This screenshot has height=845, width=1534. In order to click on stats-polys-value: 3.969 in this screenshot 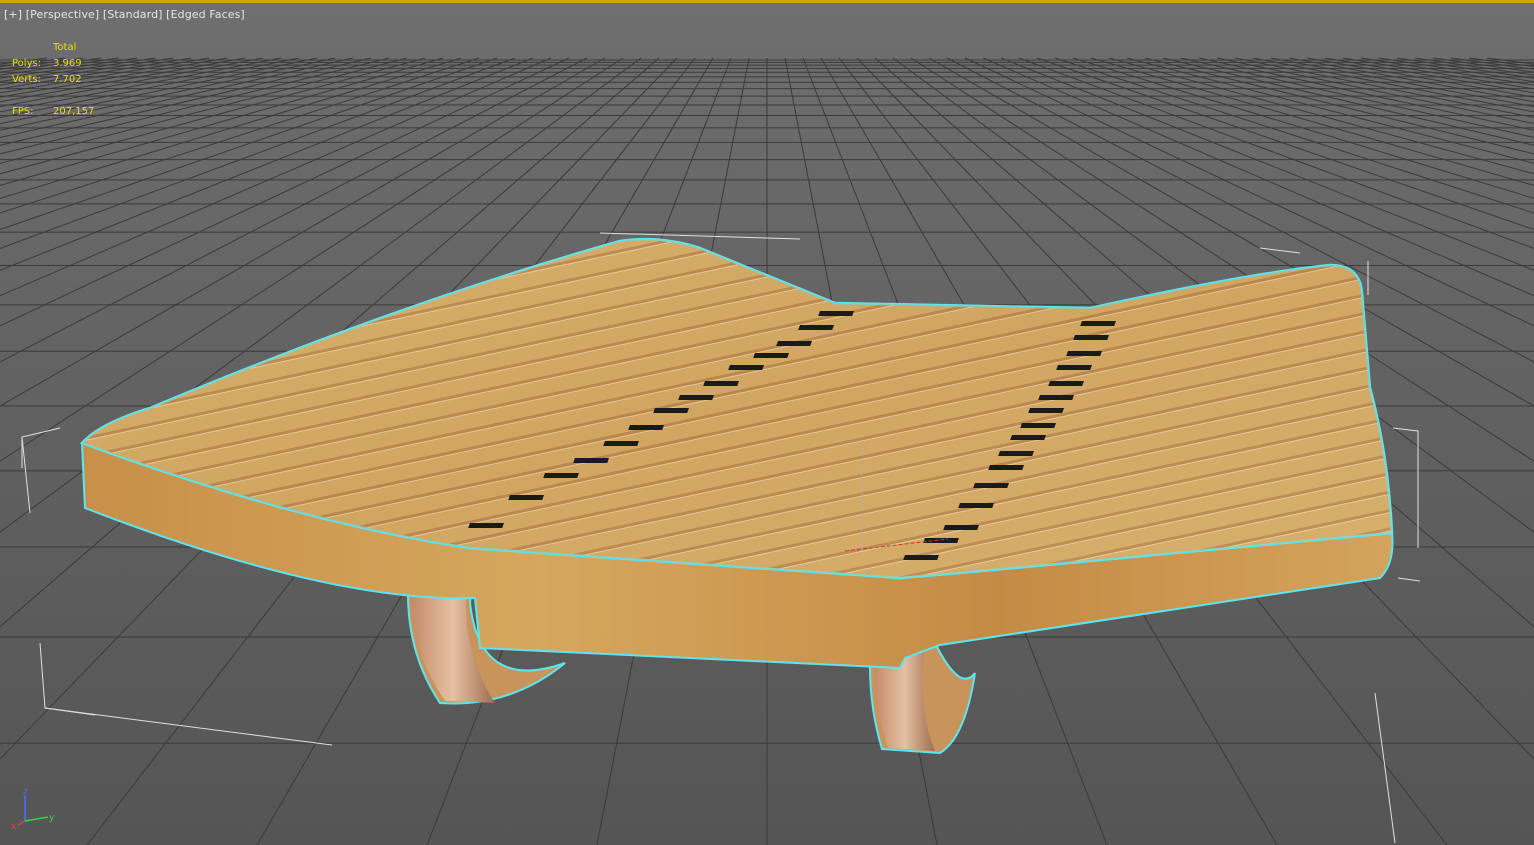, I will do `click(67, 63)`.